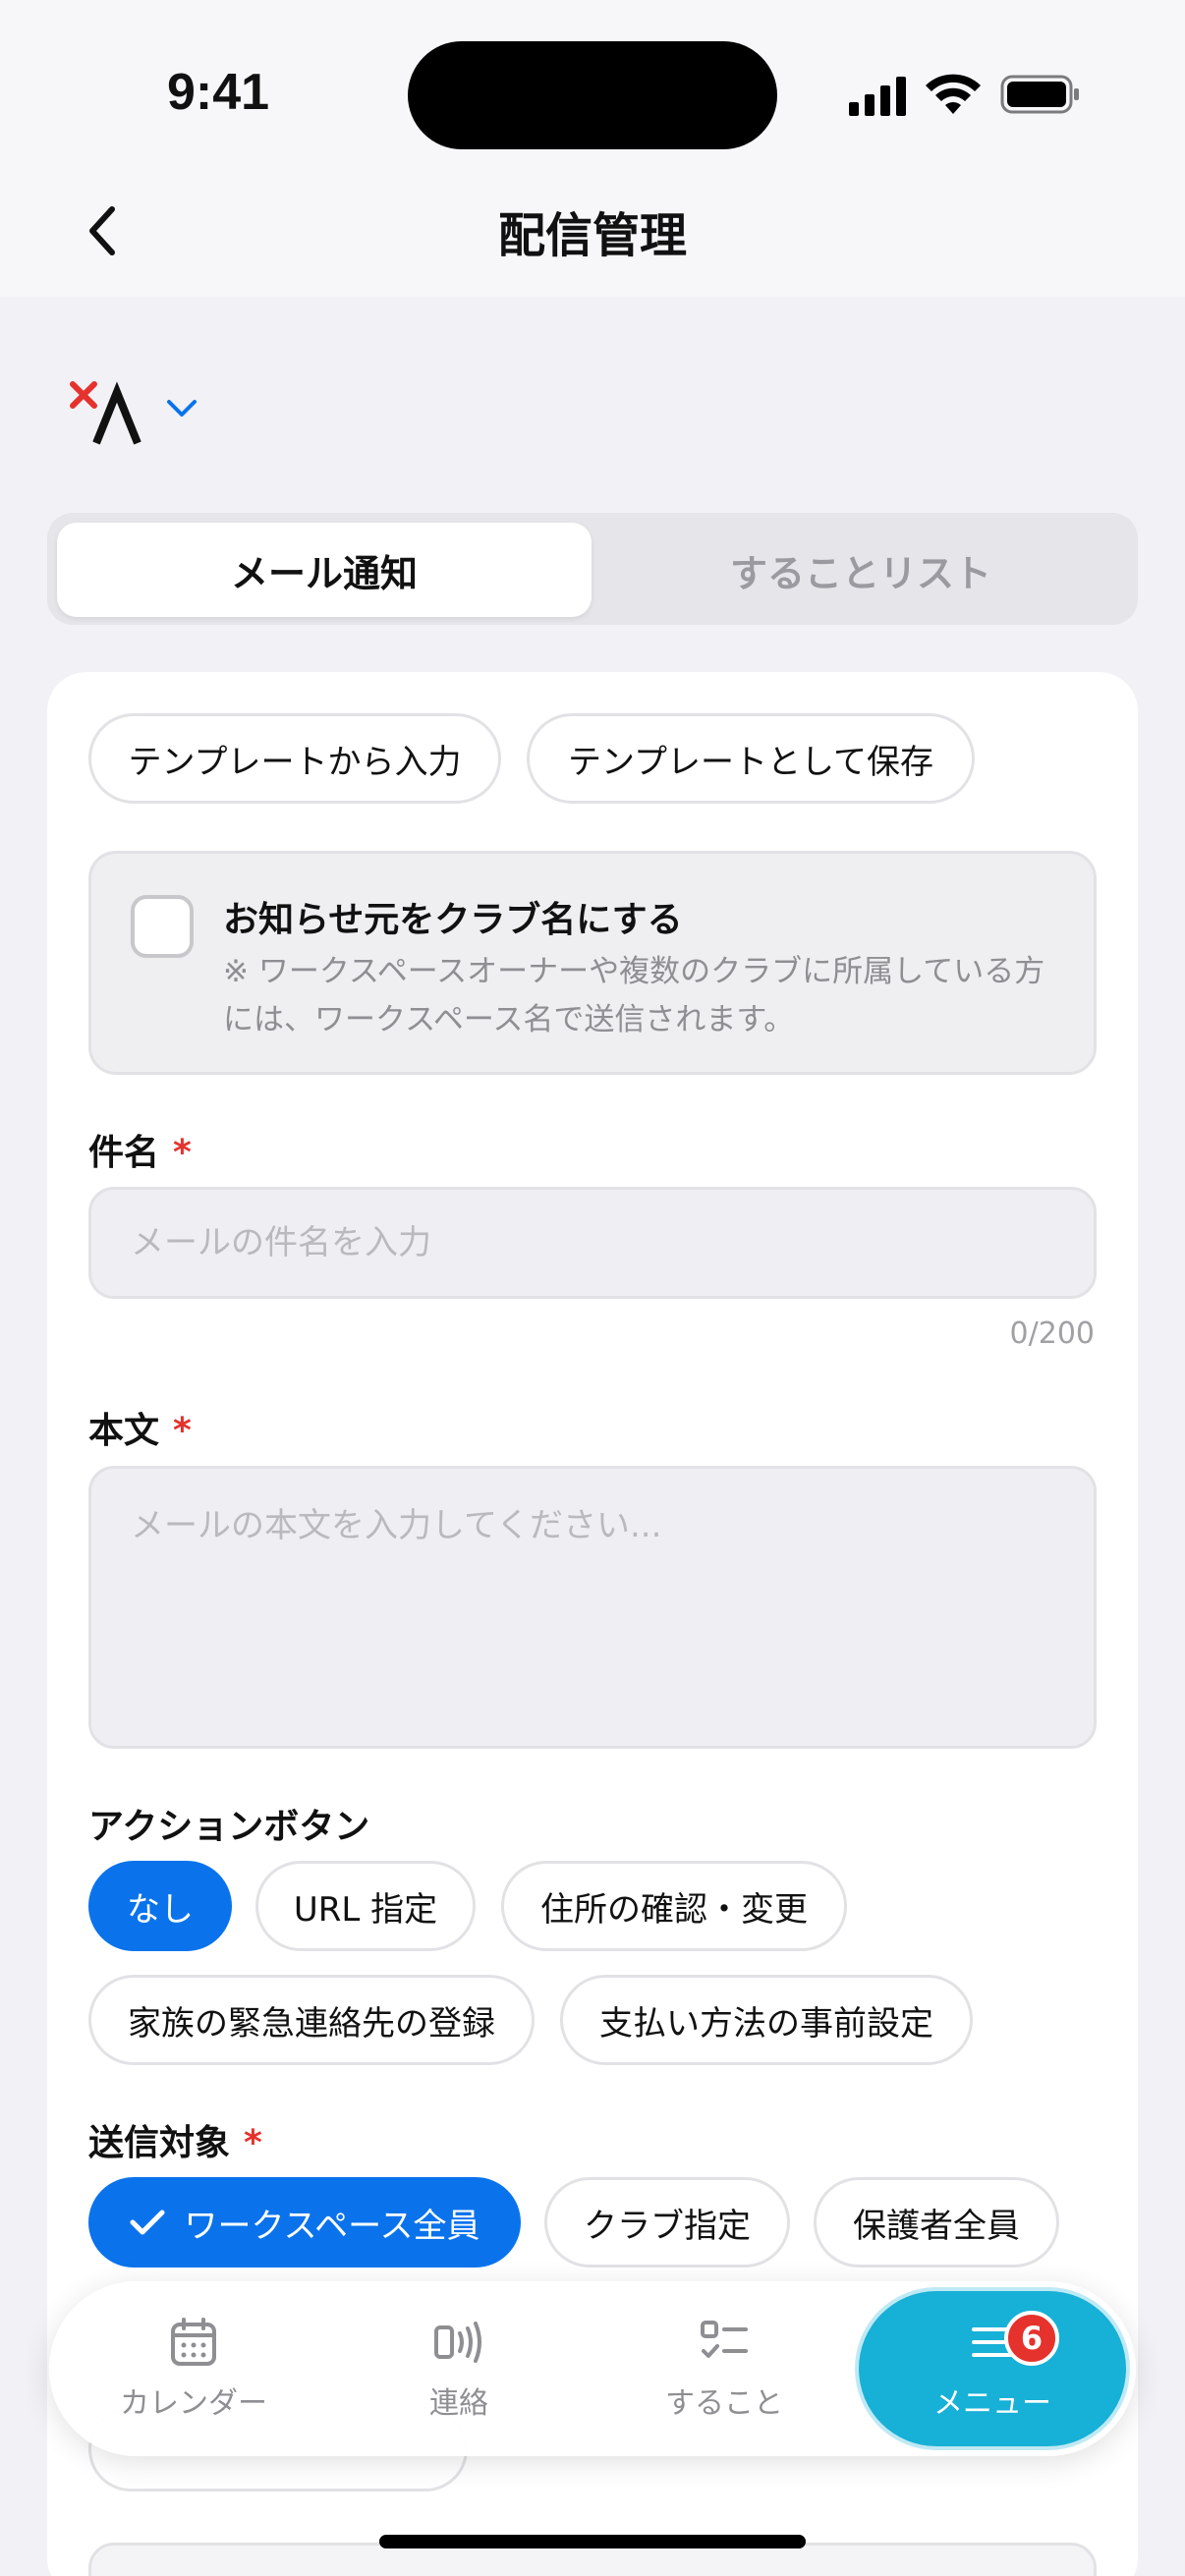 The height and width of the screenshot is (2576, 1185). Describe the element at coordinates (767, 2020) in the screenshot. I see `action-option-payment: 支払い方法の事前設定` at that location.